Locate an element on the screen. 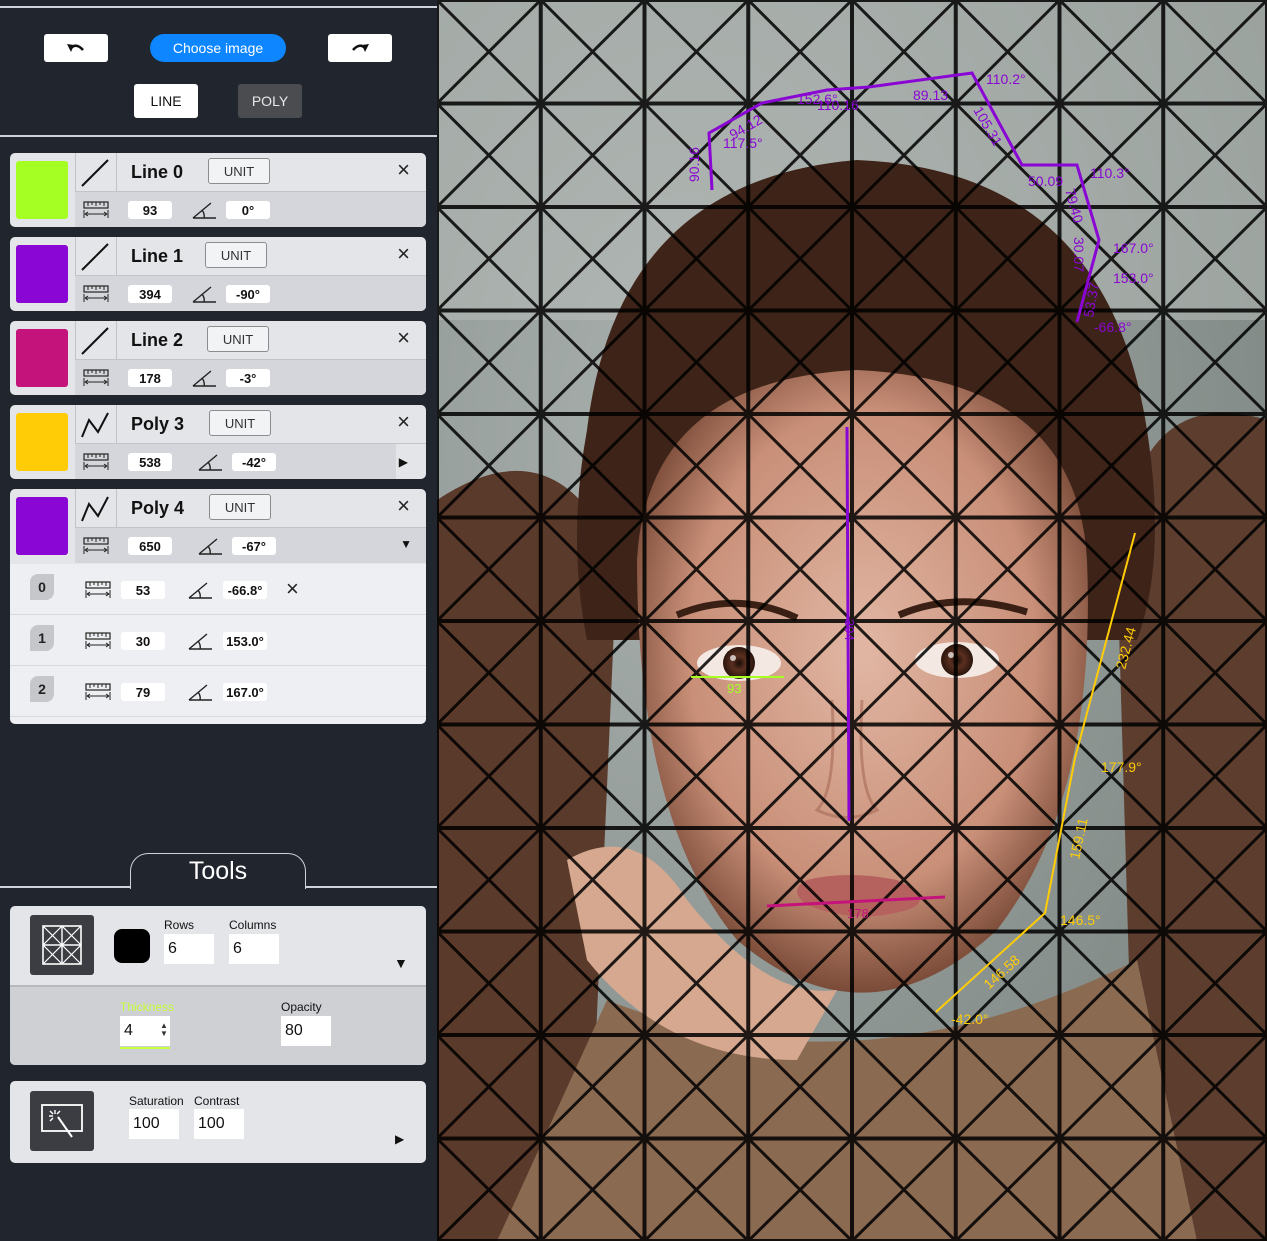 The width and height of the screenshot is (1267, 1241). segment-list: 0 53 -66.8° × 1 30 153.0° 2 79 167.0° is located at coordinates (218, 644).